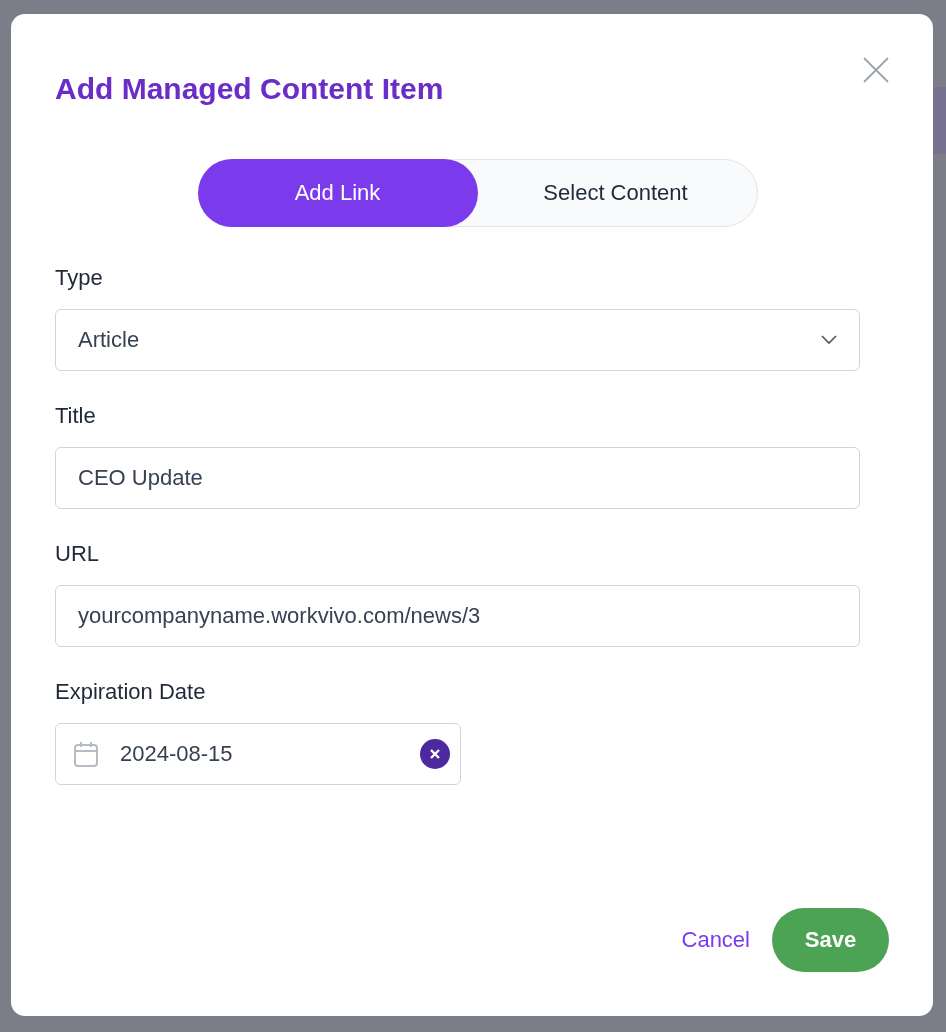 The width and height of the screenshot is (946, 1032). What do you see at coordinates (457, 340) in the screenshot?
I see `select-field: Article` at bounding box center [457, 340].